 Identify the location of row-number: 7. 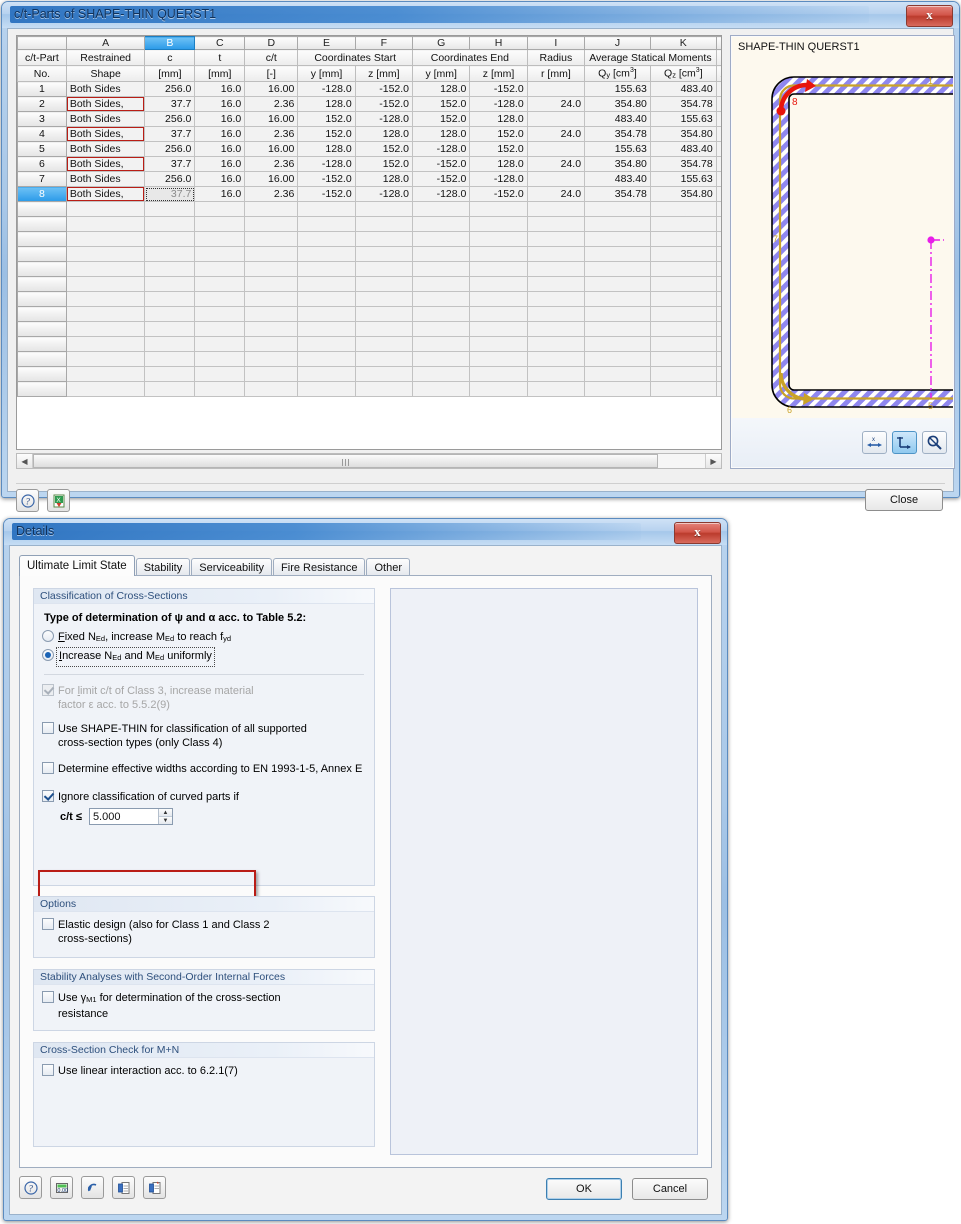
(42, 179).